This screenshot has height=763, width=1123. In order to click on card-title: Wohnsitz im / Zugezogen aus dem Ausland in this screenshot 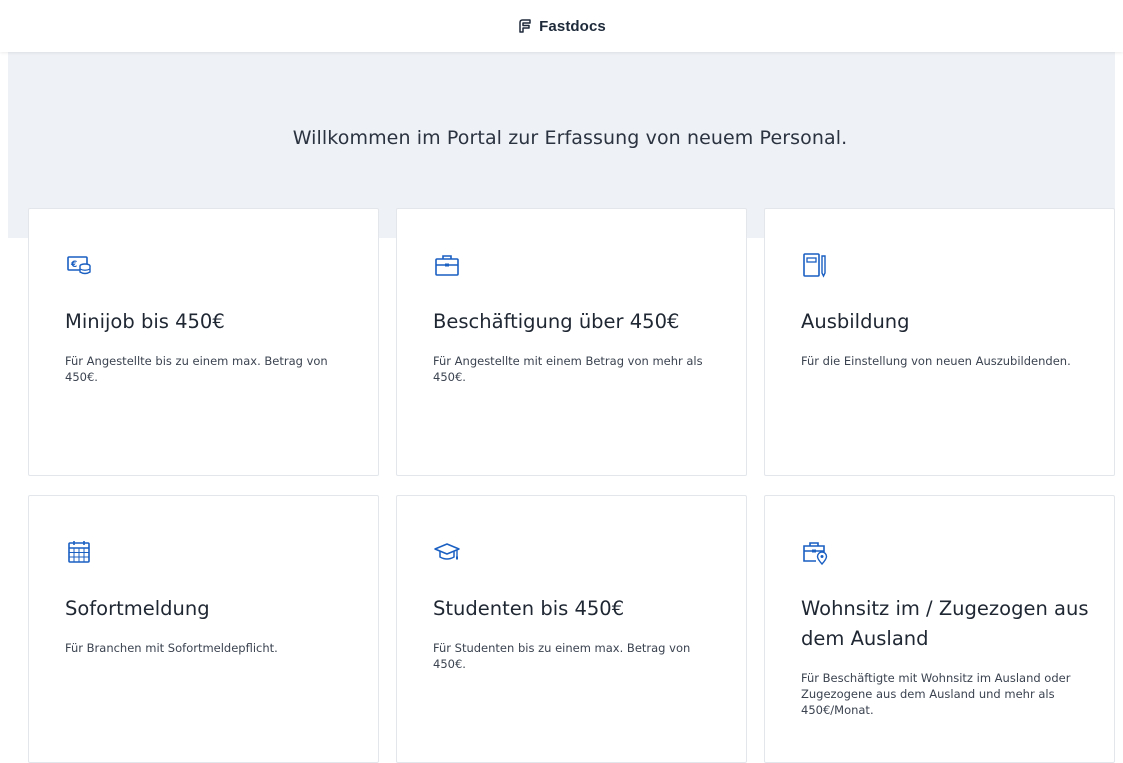, I will do `click(945, 623)`.